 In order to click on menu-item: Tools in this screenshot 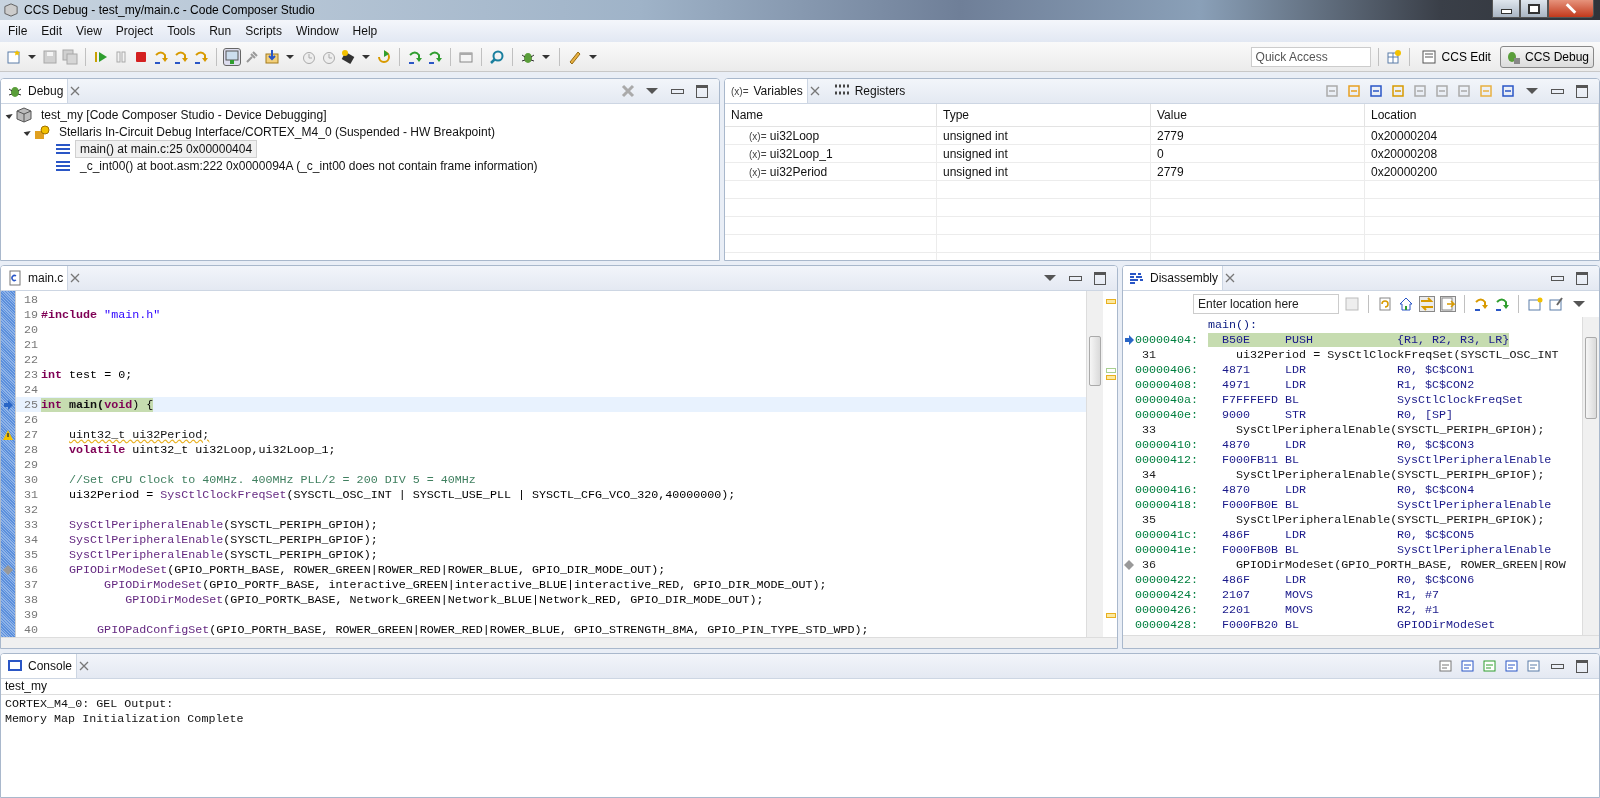, I will do `click(182, 30)`.